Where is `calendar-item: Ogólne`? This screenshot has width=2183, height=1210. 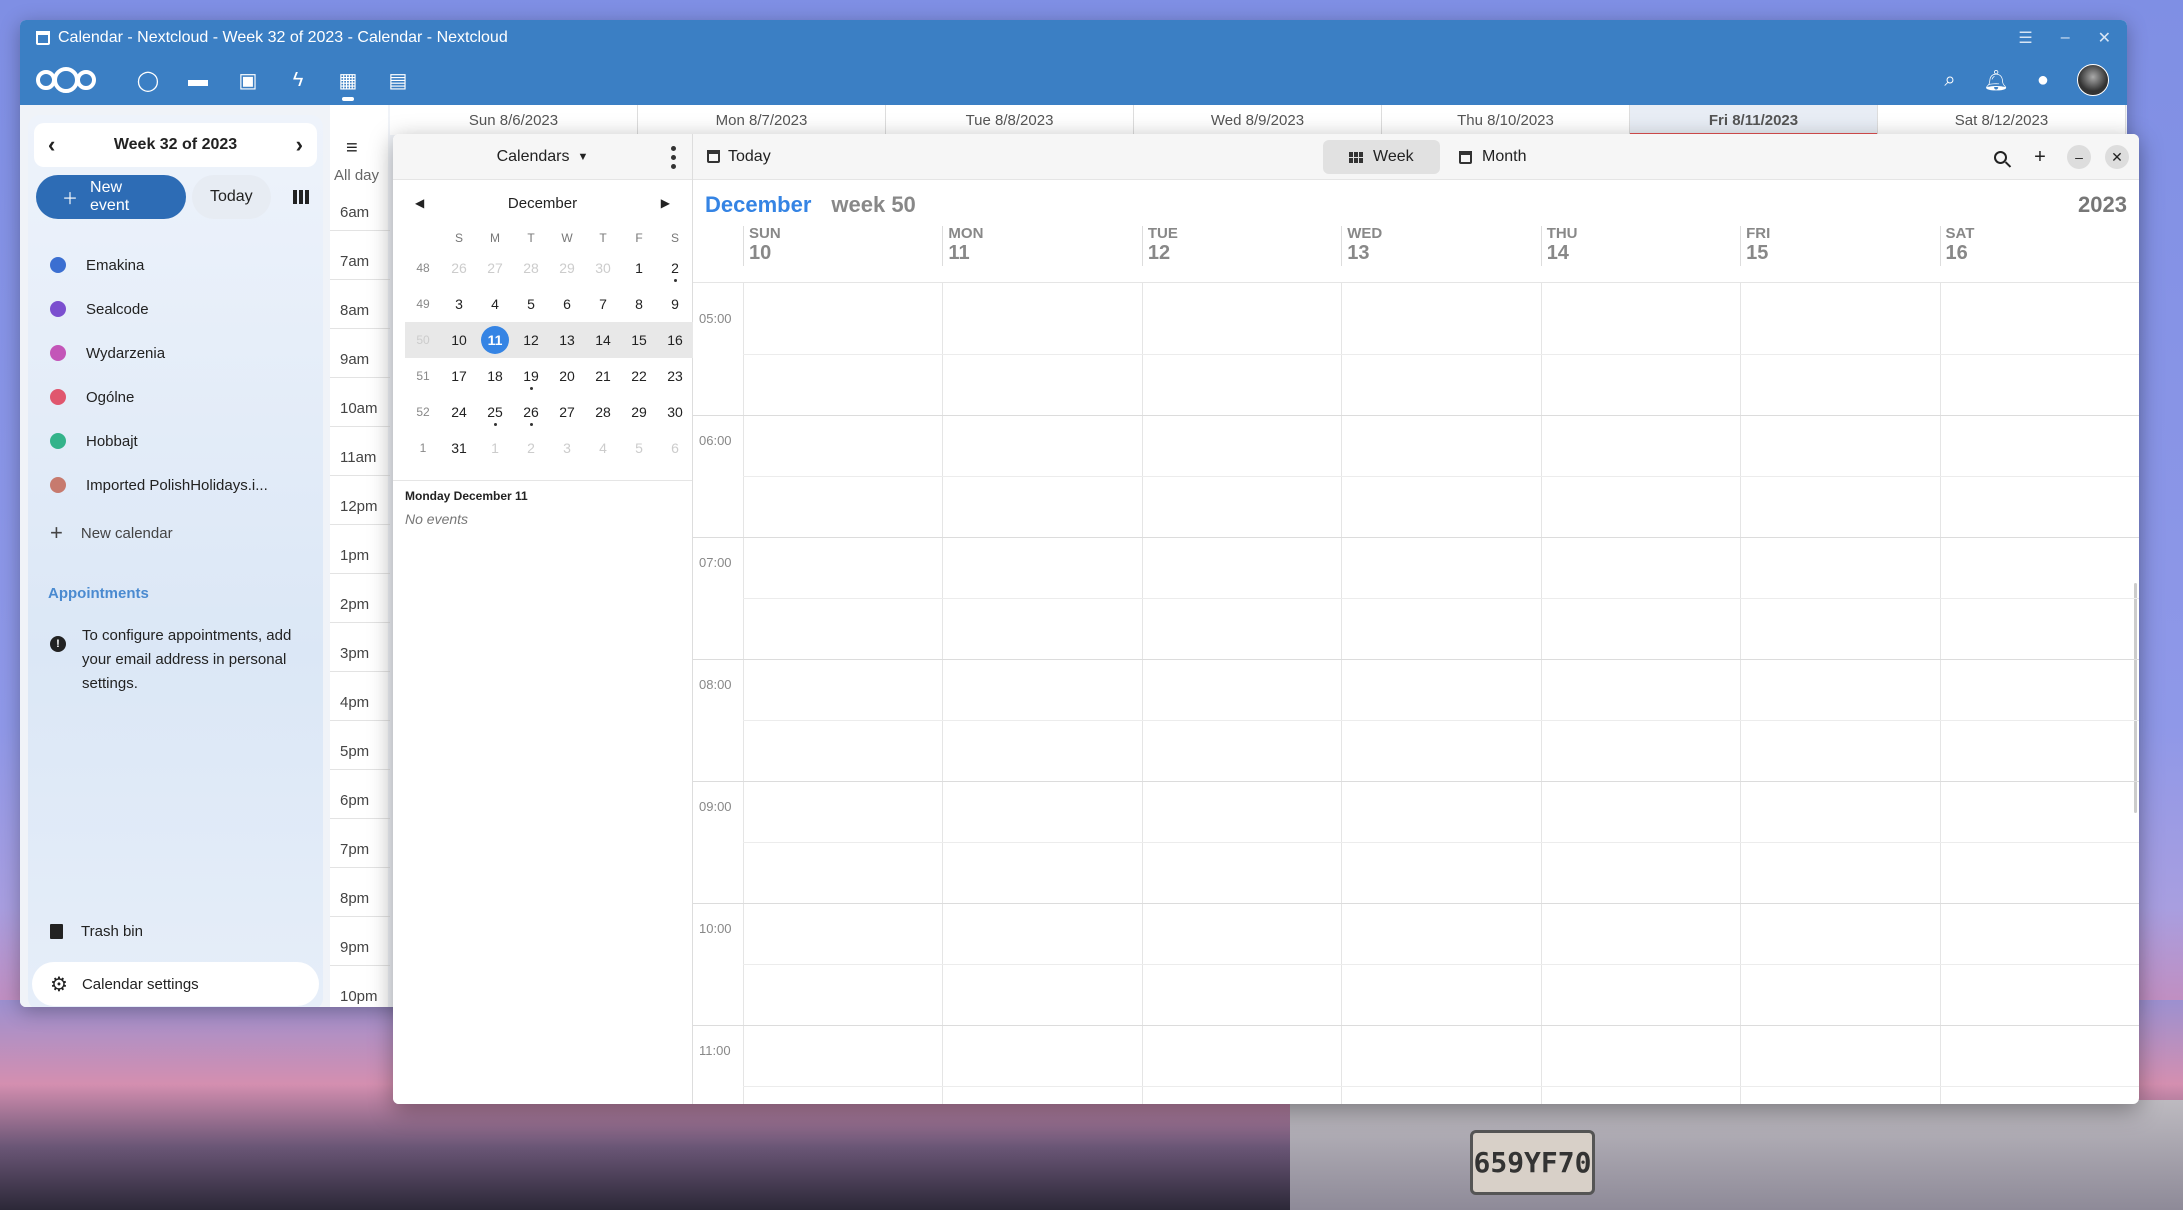 calendar-item: Ogólne is located at coordinates (175, 397).